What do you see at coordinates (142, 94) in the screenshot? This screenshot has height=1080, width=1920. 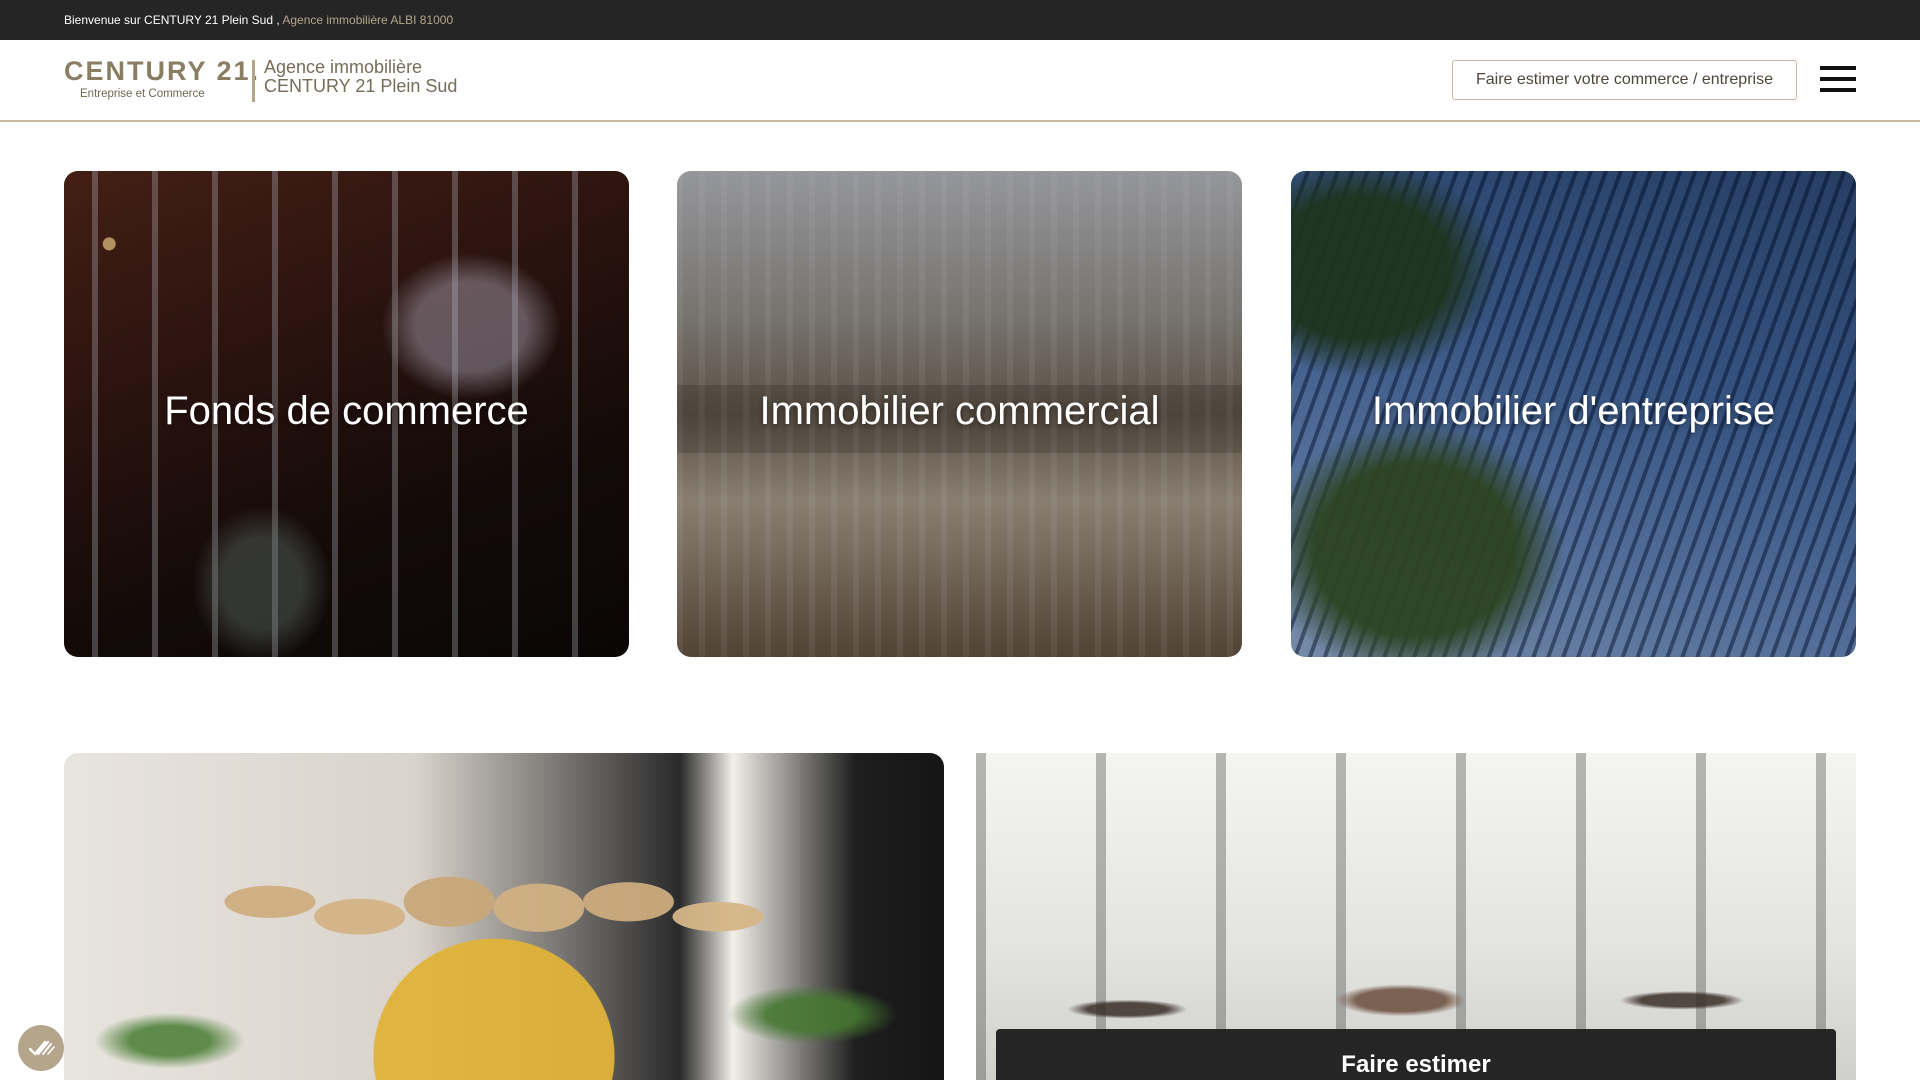 I see `logo-subtitle: Entreprise et Commerce` at bounding box center [142, 94].